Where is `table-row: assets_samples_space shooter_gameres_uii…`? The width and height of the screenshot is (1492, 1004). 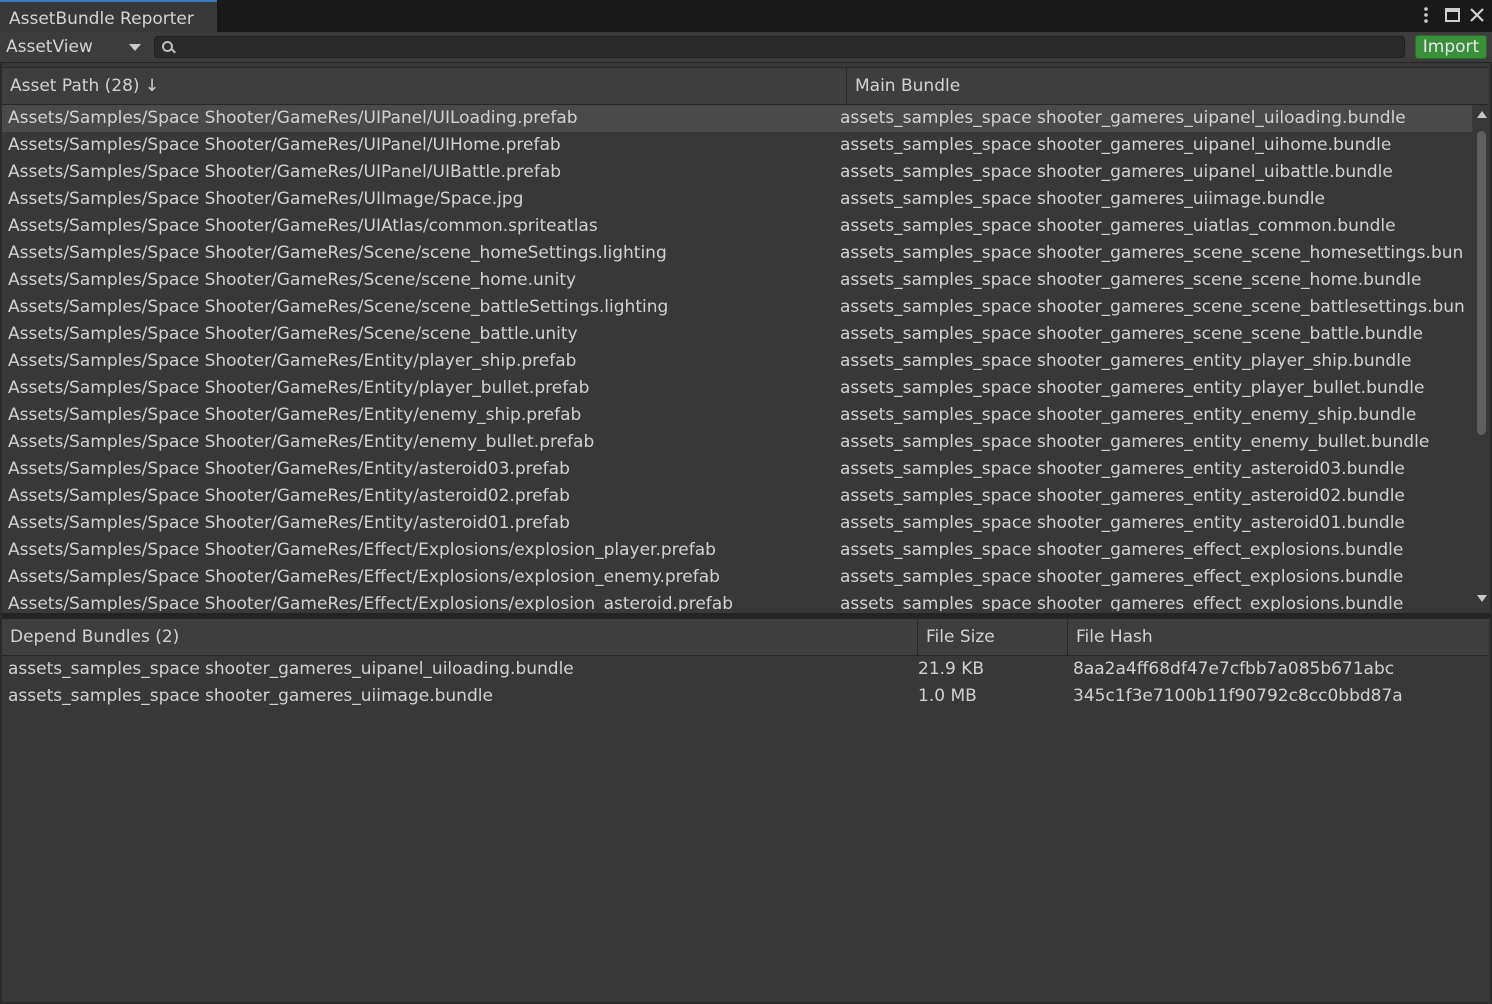 table-row: assets_samples_space shooter_gameres_uii… is located at coordinates (746, 696).